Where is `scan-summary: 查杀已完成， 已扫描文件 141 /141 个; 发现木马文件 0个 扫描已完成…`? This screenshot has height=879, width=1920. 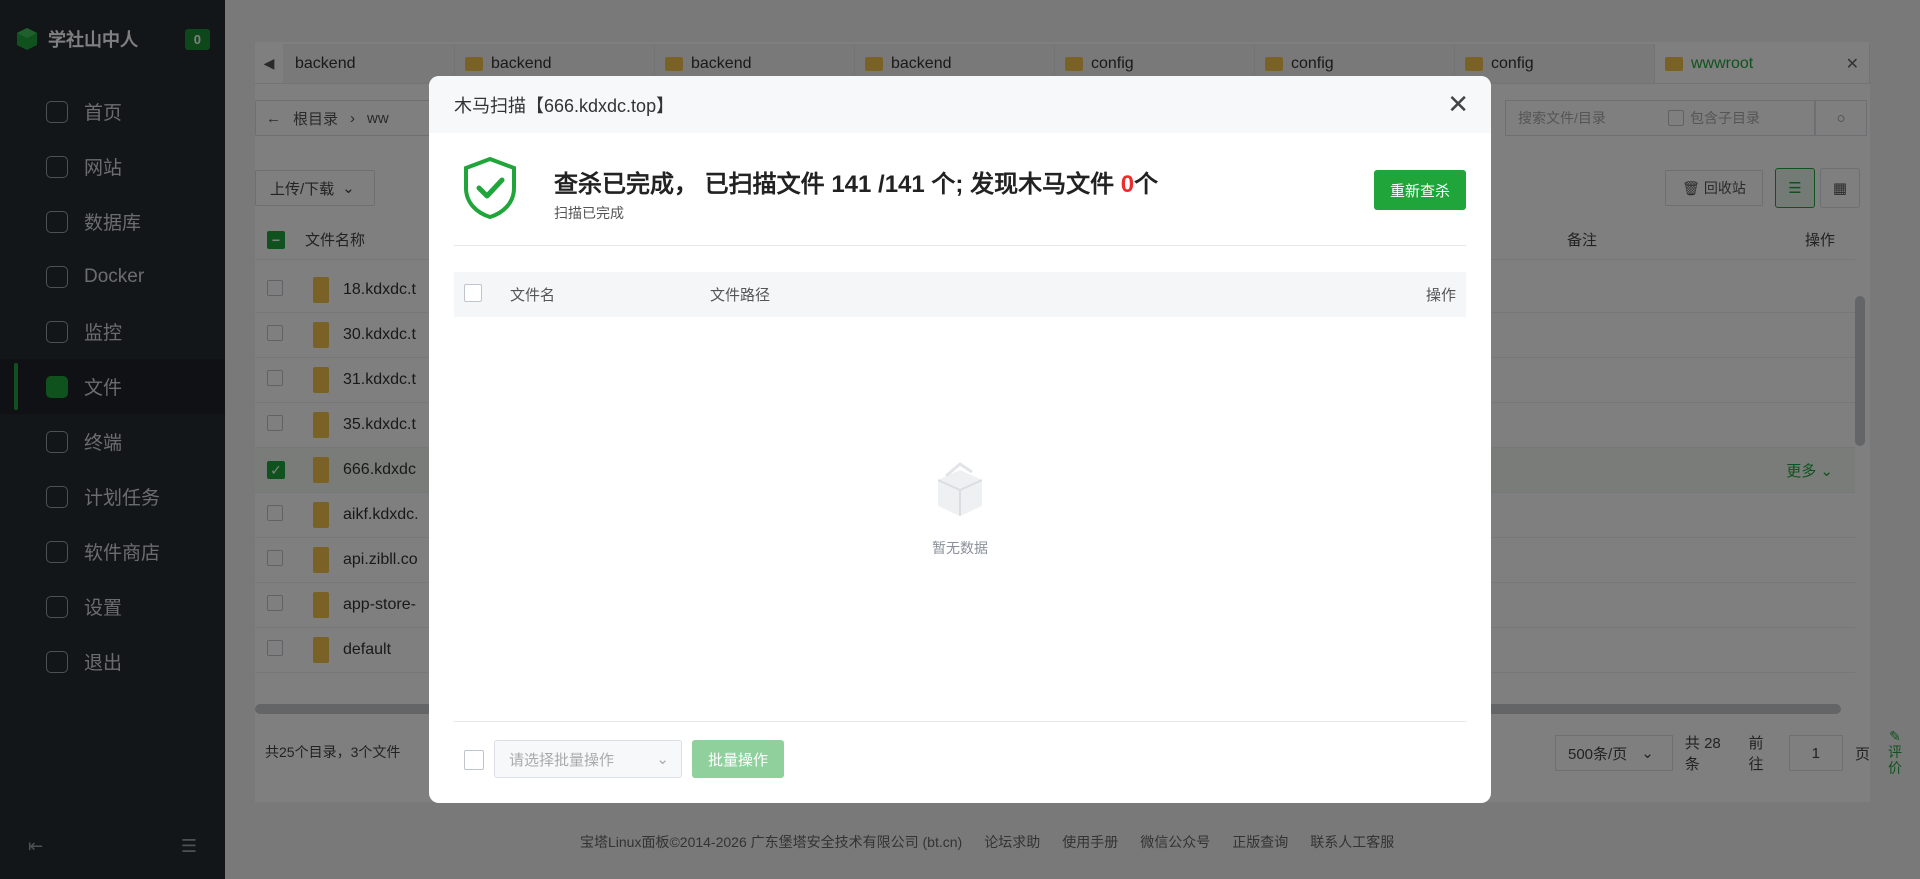 scan-summary: 查杀已完成， 已扫描文件 141 /141 个; 发现木马文件 0个 扫描已完成… is located at coordinates (960, 201).